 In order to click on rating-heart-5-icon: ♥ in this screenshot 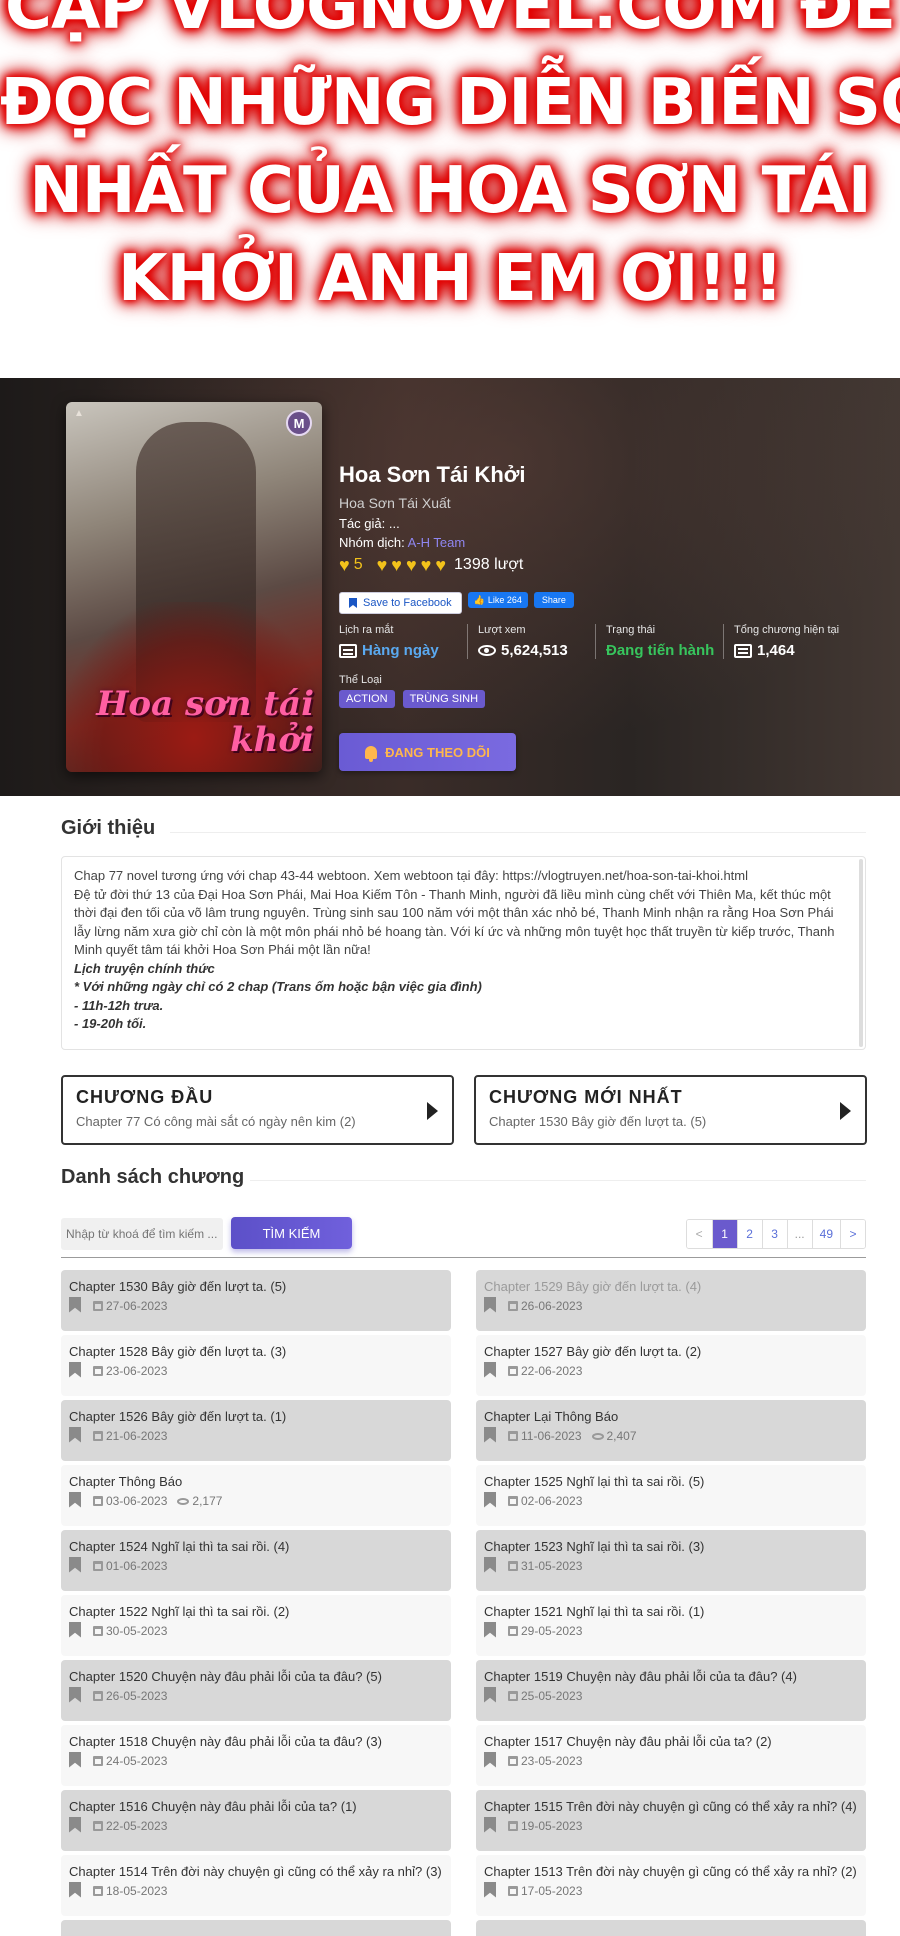, I will do `click(440, 565)`.